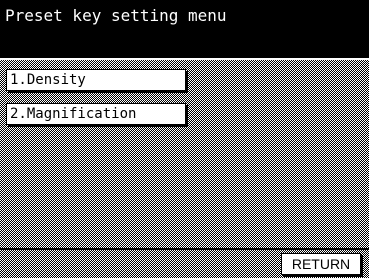 This screenshot has height=278, width=369. I want to click on page-title: Preset key setting menu, so click(116, 15).